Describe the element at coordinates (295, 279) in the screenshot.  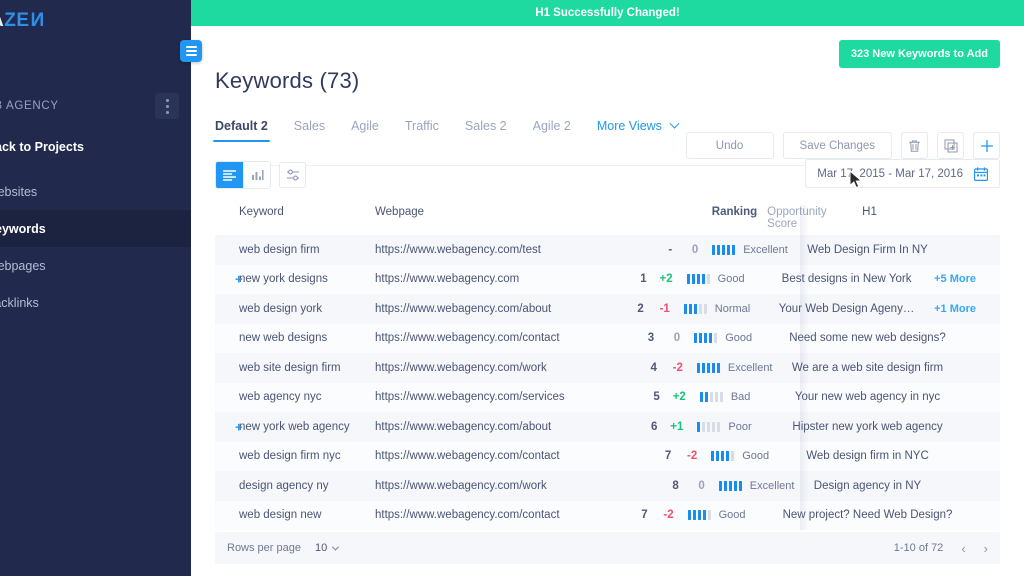
I see `cell-keyword: + new york designs` at that location.